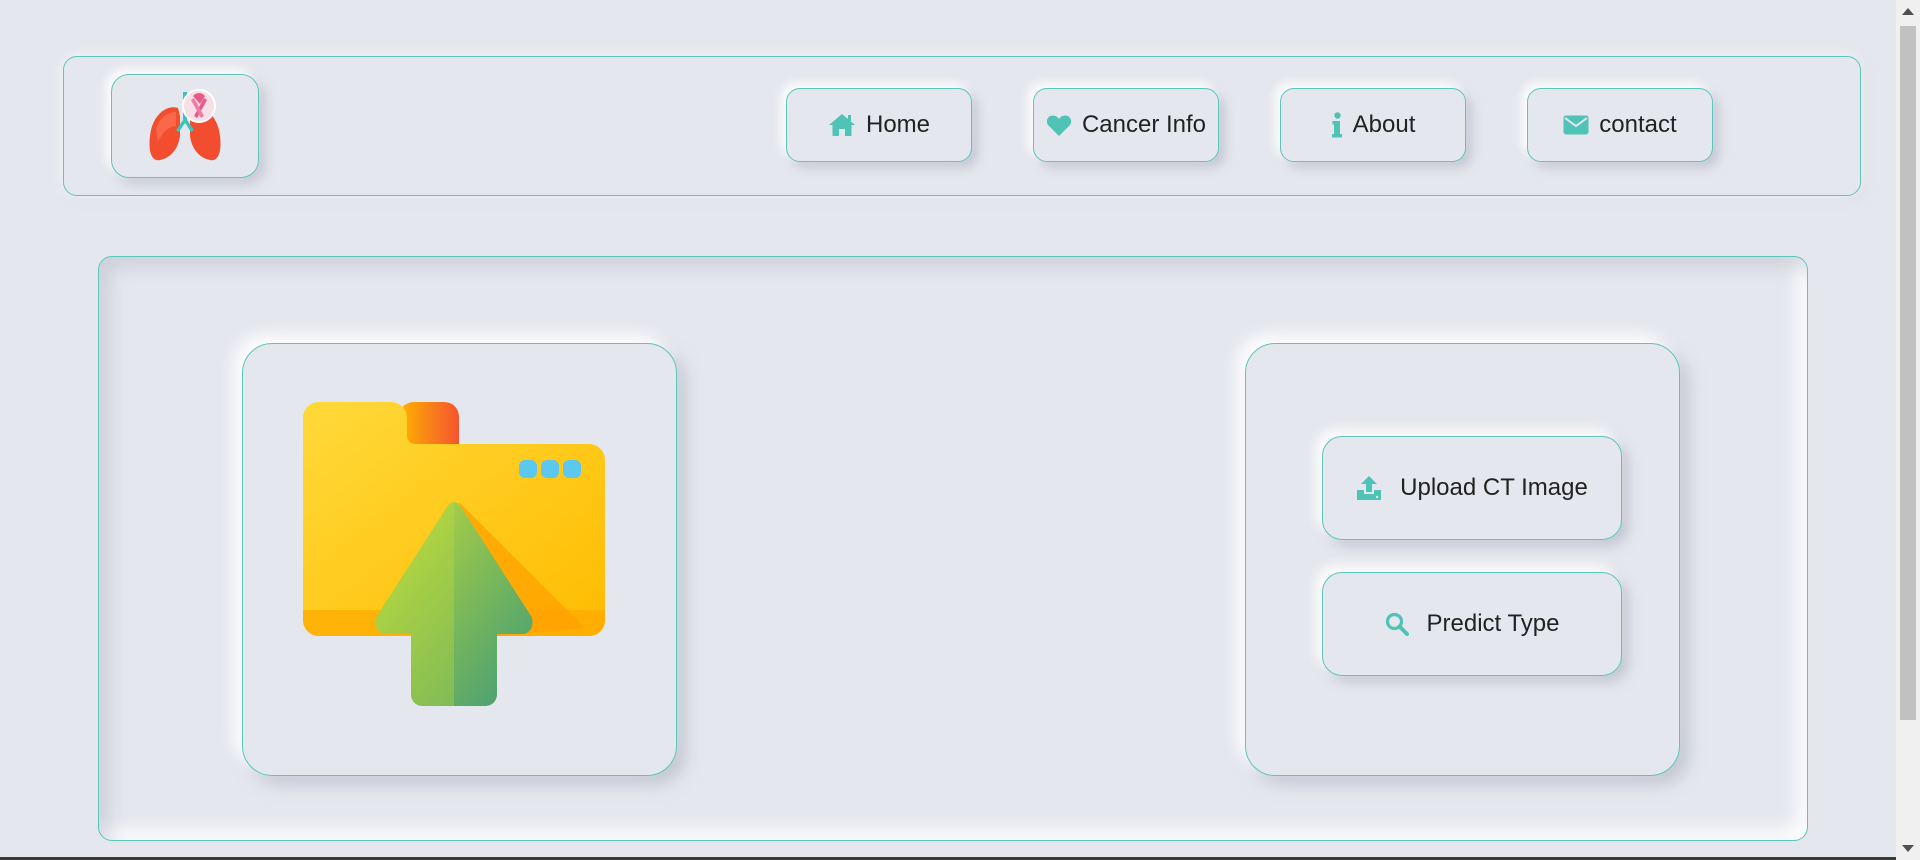 This screenshot has height=860, width=1920. I want to click on home-icon, so click(841, 125).